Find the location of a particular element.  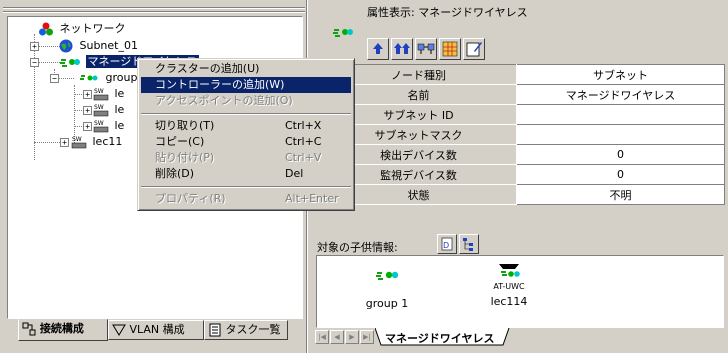

menu-item-copy: コピー(C) Ctrl+C is located at coordinates (246, 142).